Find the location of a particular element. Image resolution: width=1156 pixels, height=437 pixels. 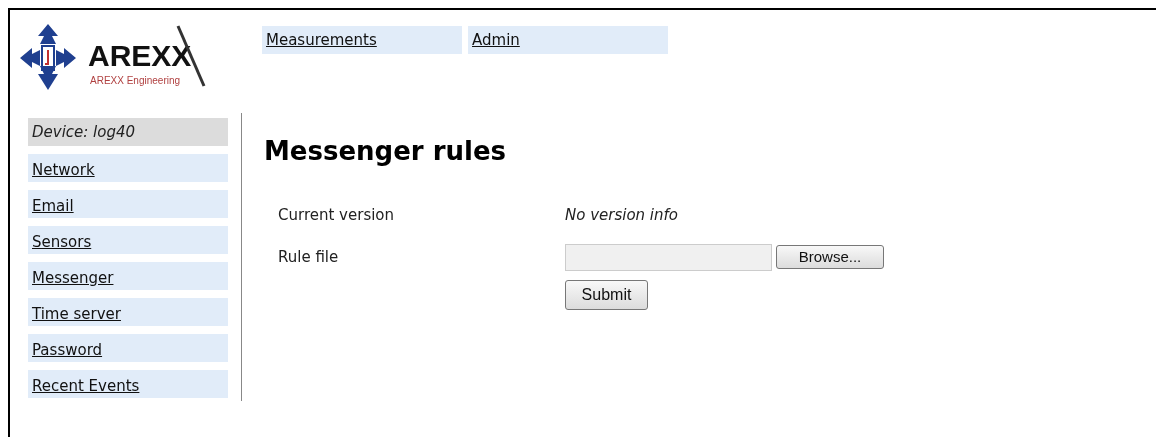

field-label: Rule file is located at coordinates (309, 257).